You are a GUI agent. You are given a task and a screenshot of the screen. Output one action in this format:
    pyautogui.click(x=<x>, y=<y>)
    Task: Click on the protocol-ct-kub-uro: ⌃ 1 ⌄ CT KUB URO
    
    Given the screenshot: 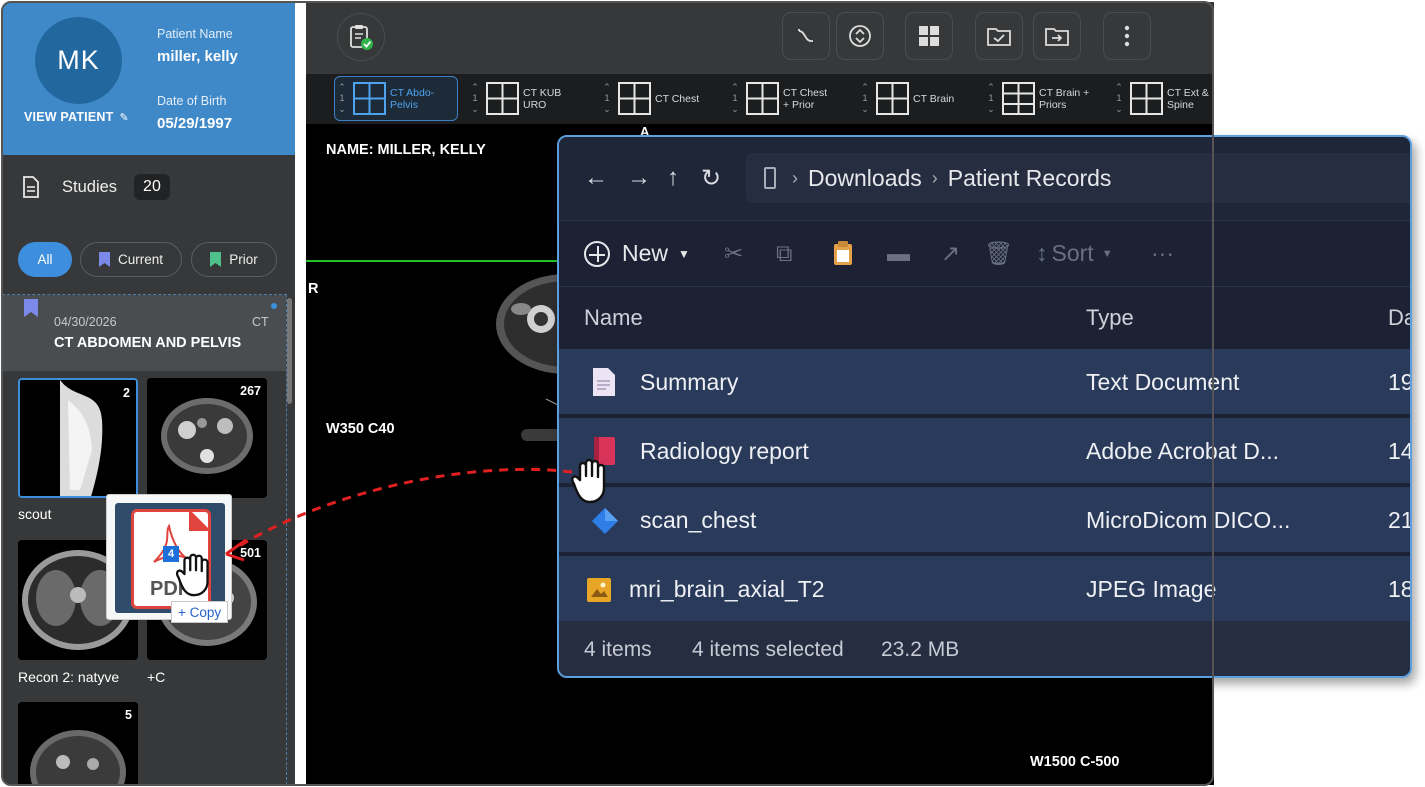 What is the action you would take?
    pyautogui.click(x=528, y=98)
    